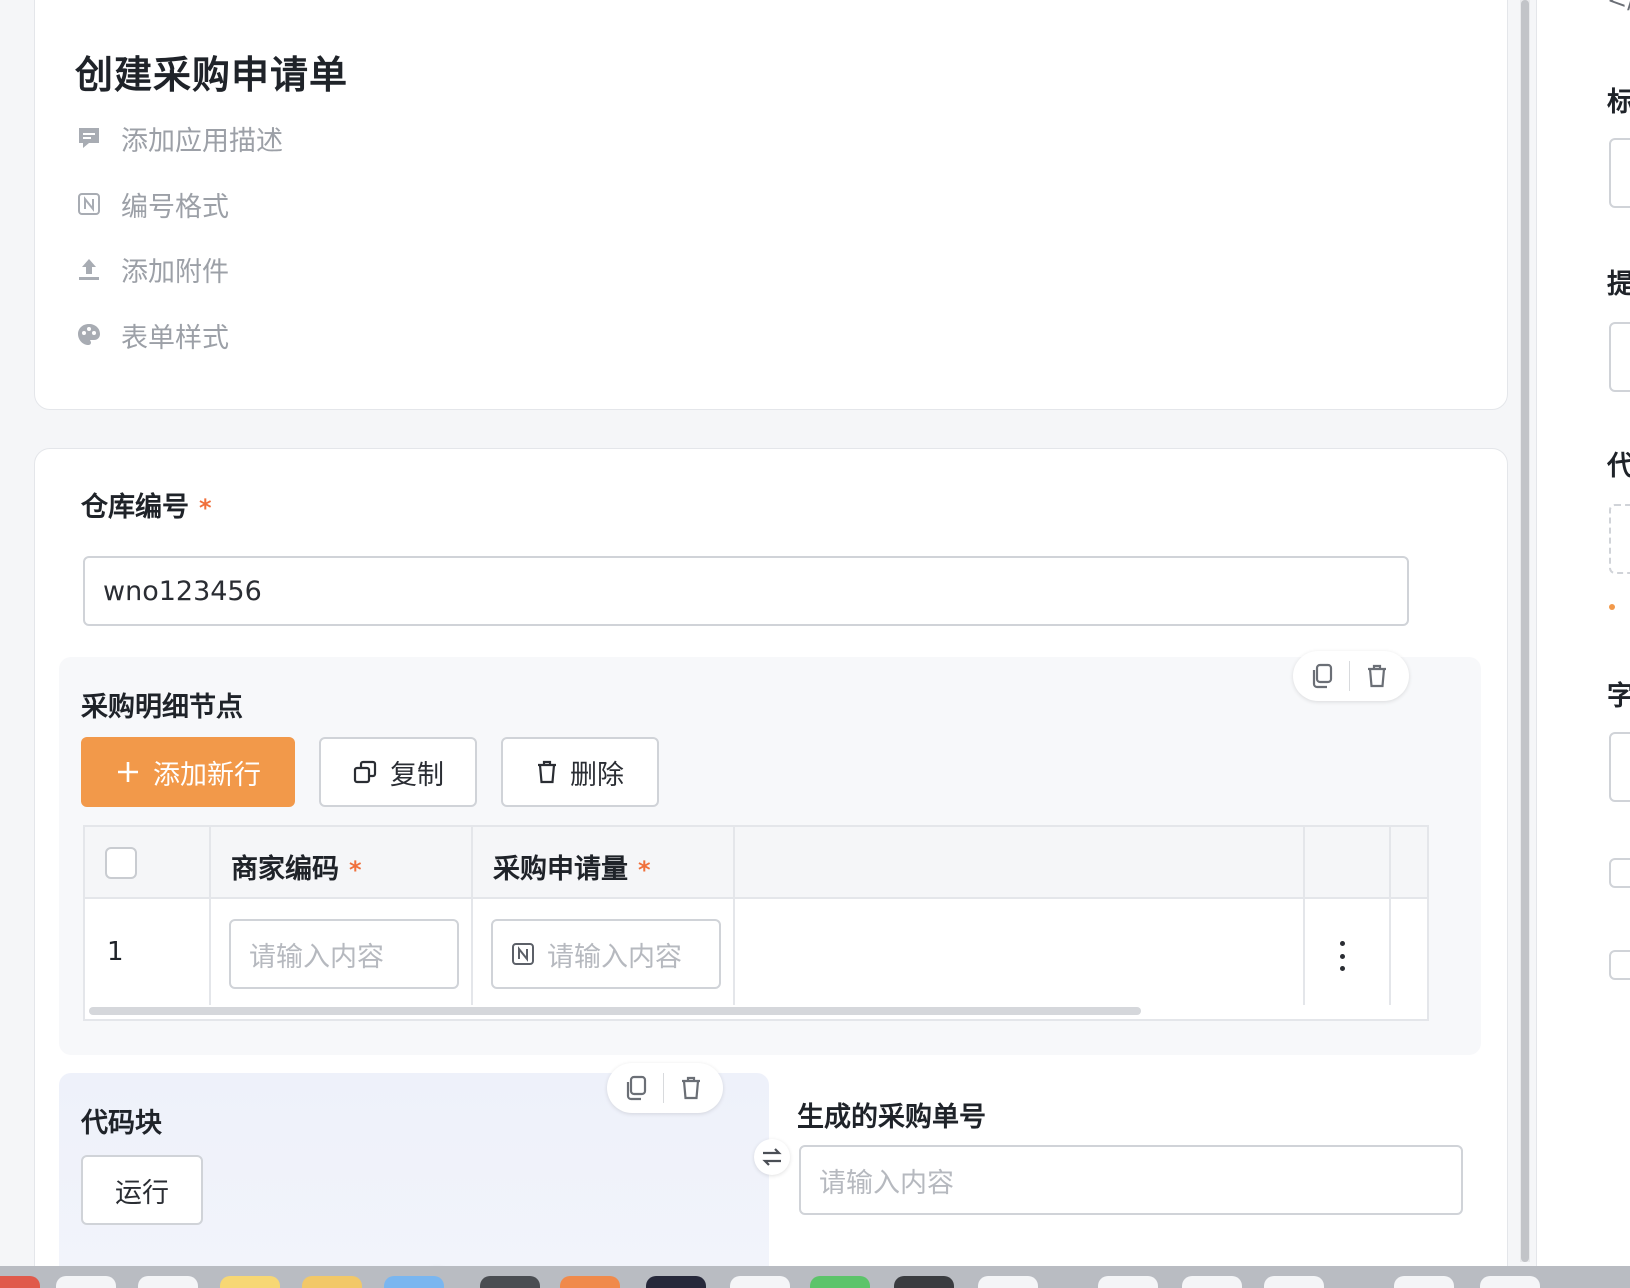  What do you see at coordinates (175, 338) in the screenshot?
I see `form-style-label: 表单样式` at bounding box center [175, 338].